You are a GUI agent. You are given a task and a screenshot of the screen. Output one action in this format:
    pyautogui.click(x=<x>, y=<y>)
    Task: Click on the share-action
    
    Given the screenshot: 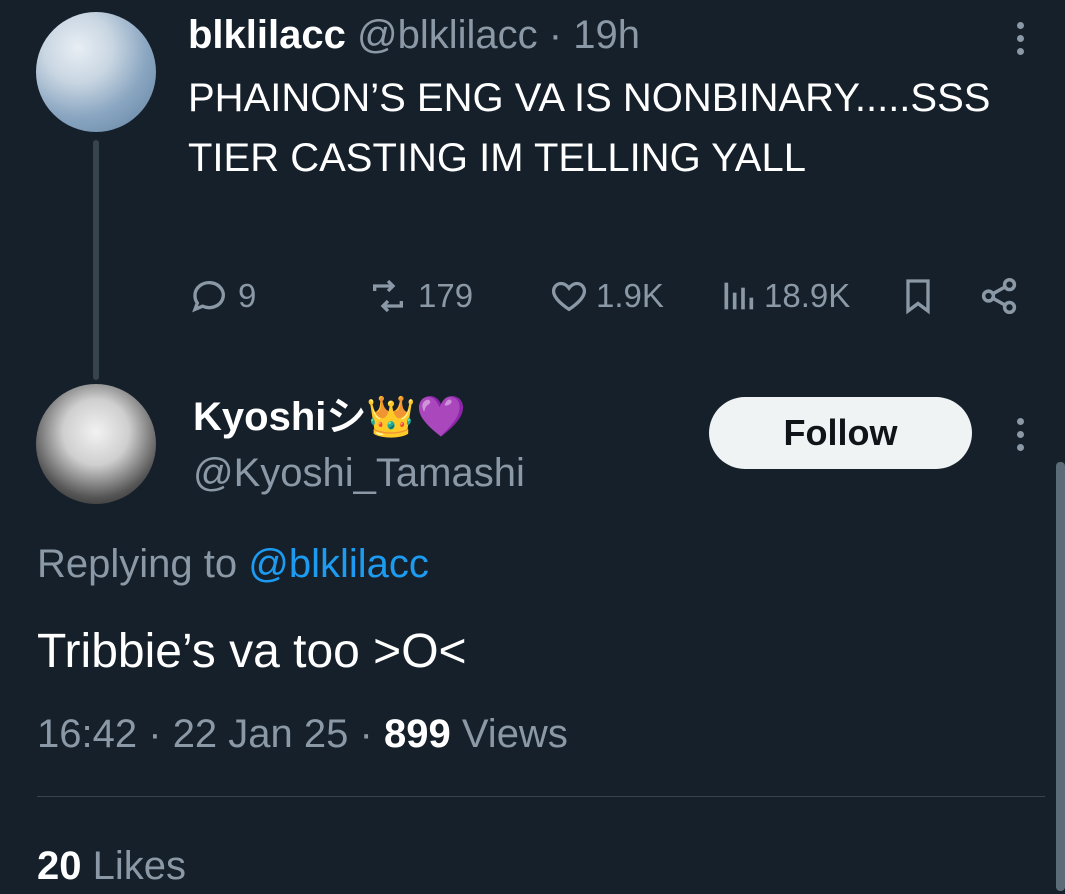 What is the action you would take?
    pyautogui.click(x=999, y=296)
    